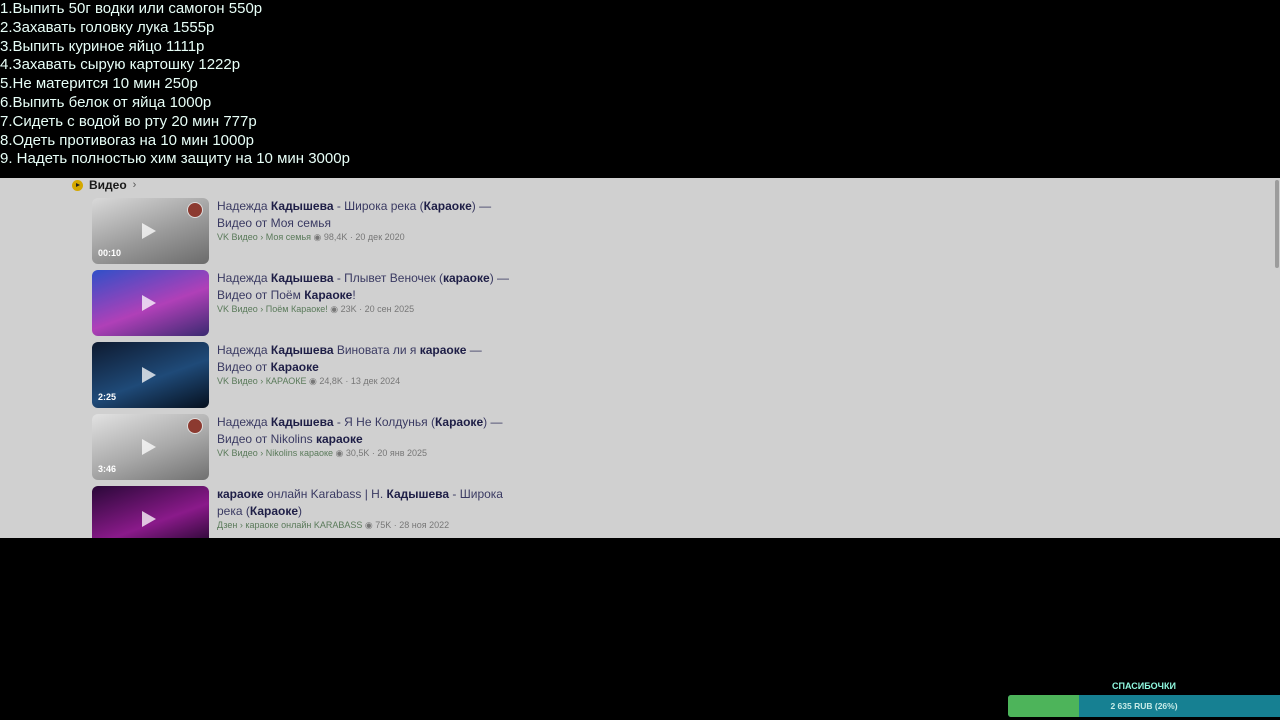 This screenshot has height=720, width=1280. What do you see at coordinates (106, 102) in the screenshot?
I see `goal-line: 6.Выпить белок от яйца 1000р` at bounding box center [106, 102].